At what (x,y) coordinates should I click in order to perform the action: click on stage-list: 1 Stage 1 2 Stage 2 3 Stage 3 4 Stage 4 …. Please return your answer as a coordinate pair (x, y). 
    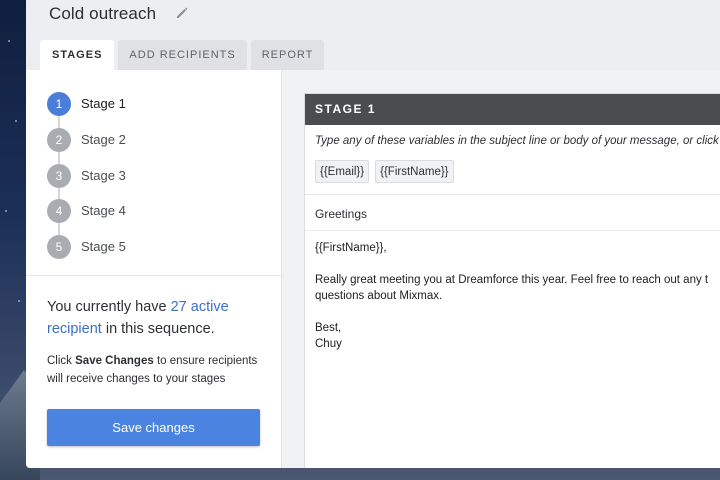
    Looking at the image, I should click on (86, 181).